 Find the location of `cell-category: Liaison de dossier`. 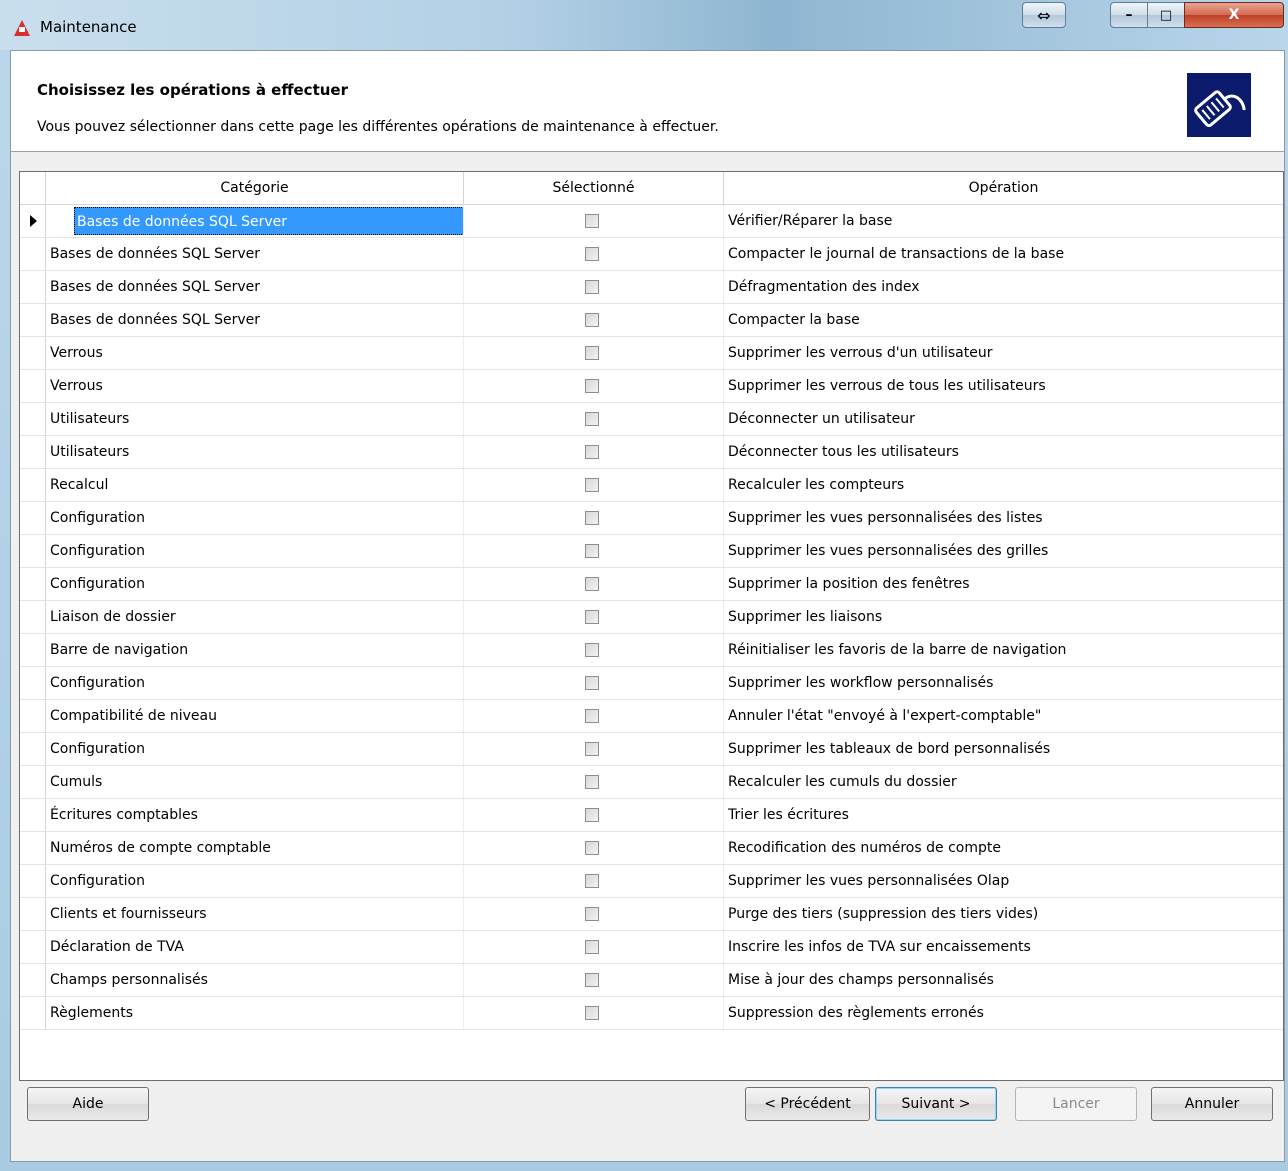

cell-category: Liaison de dossier is located at coordinates (255, 617).